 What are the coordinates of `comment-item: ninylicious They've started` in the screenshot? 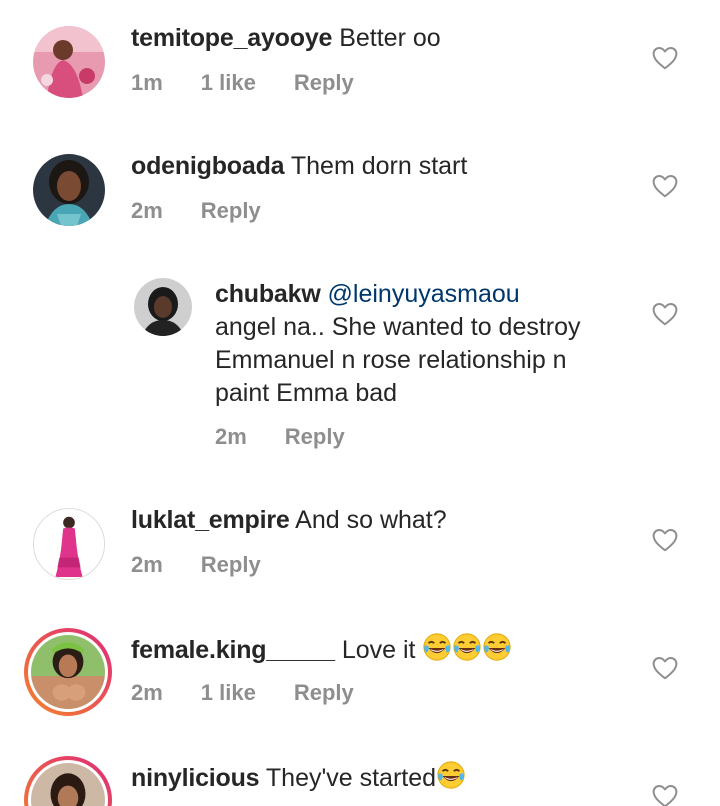 It's located at (360, 775).